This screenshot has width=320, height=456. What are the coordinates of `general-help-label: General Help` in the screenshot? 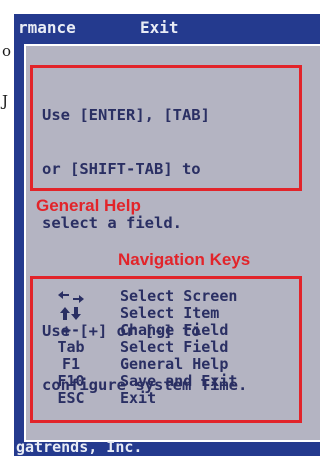 It's located at (88, 205).